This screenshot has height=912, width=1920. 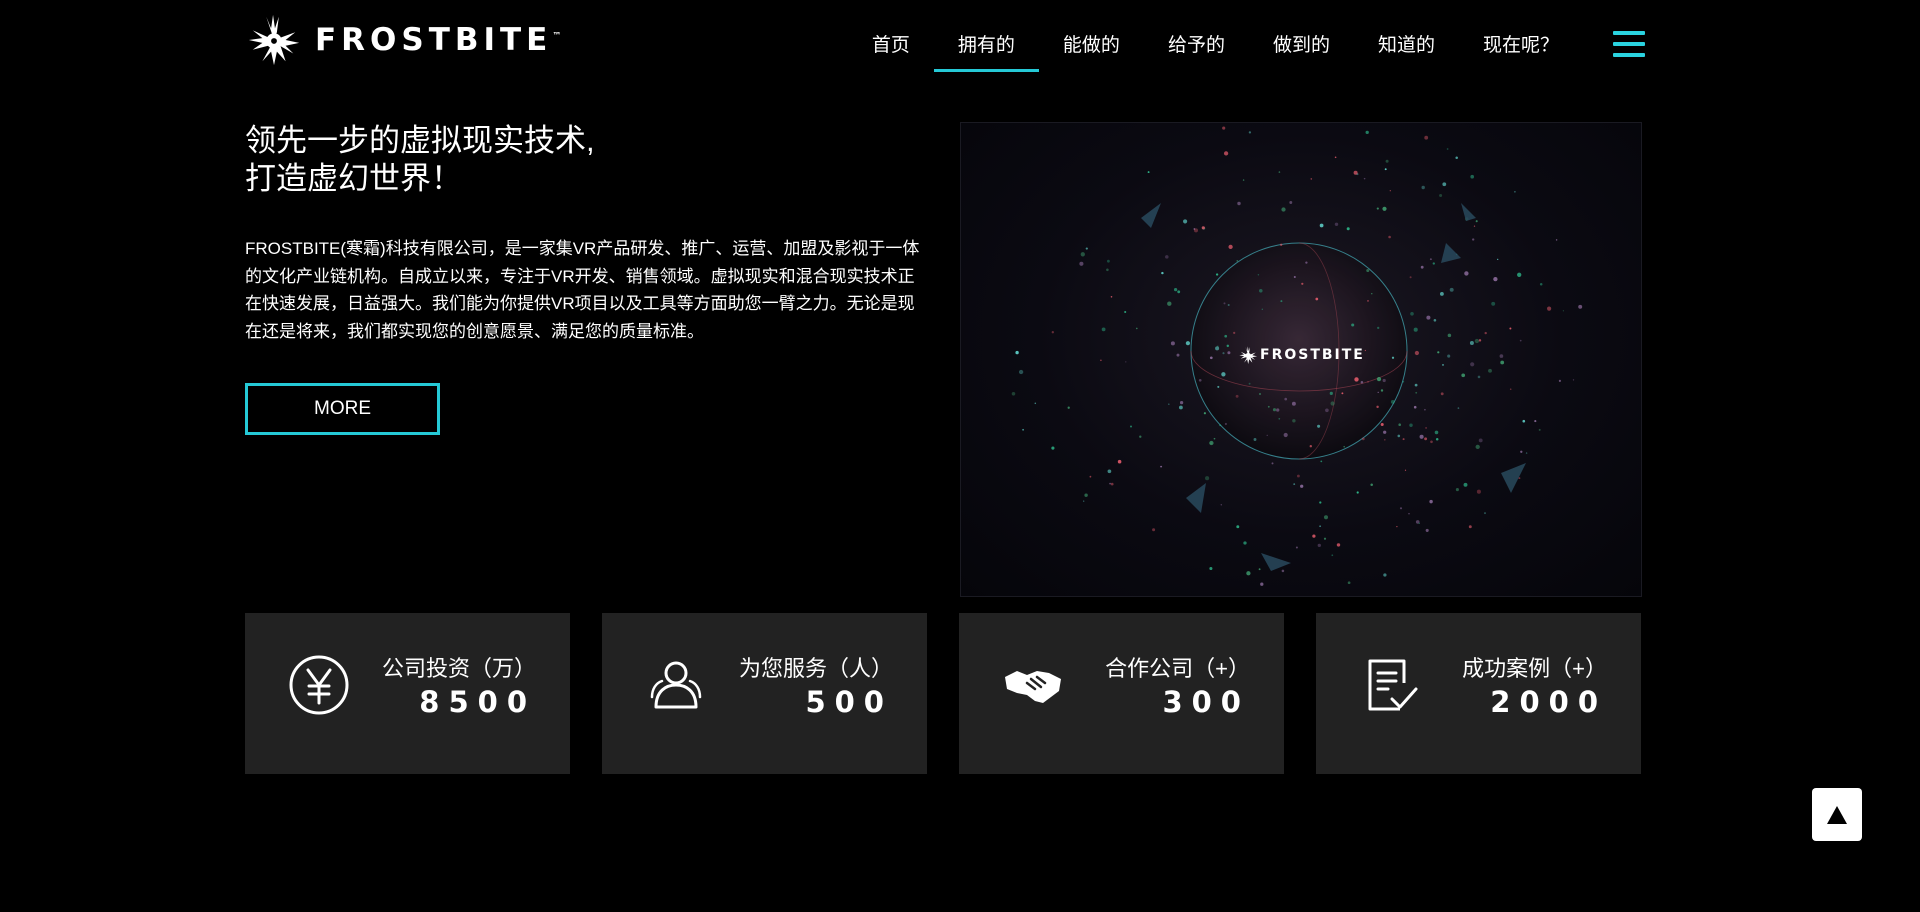 What do you see at coordinates (1406, 40) in the screenshot?
I see `nav-item-know: 知道的` at bounding box center [1406, 40].